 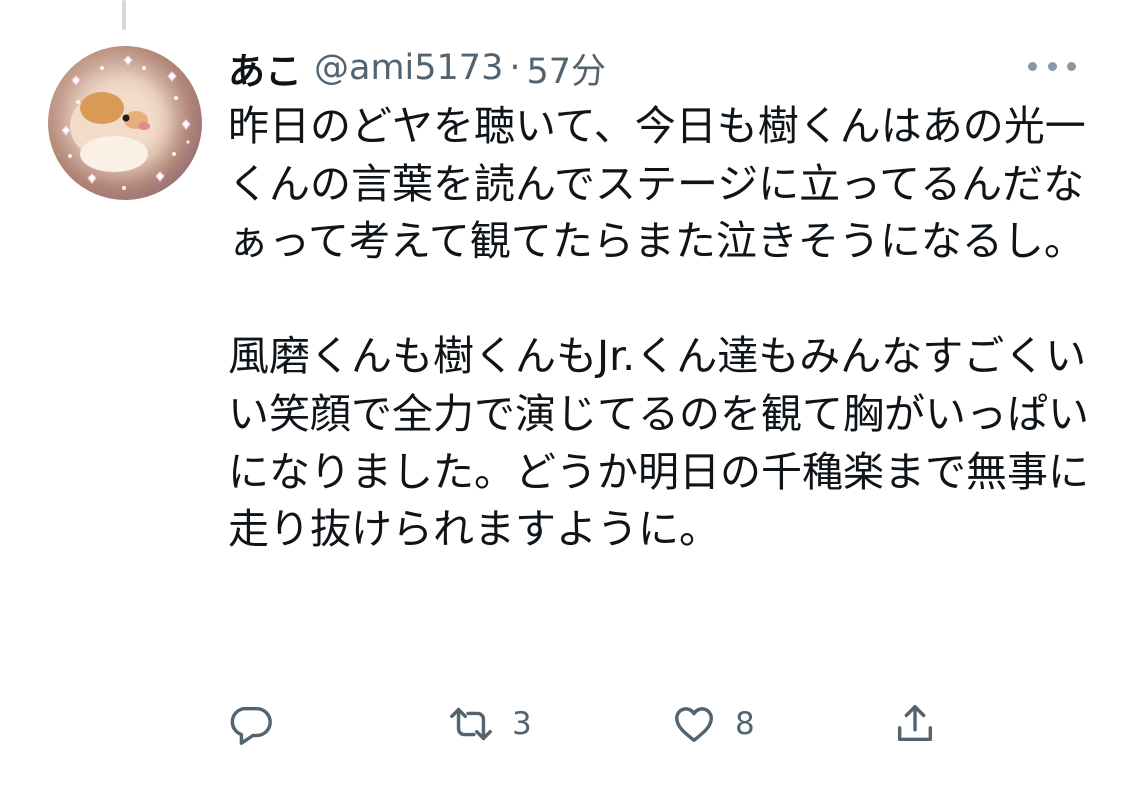 I want to click on speech-bubble-icon, so click(x=251, y=725).